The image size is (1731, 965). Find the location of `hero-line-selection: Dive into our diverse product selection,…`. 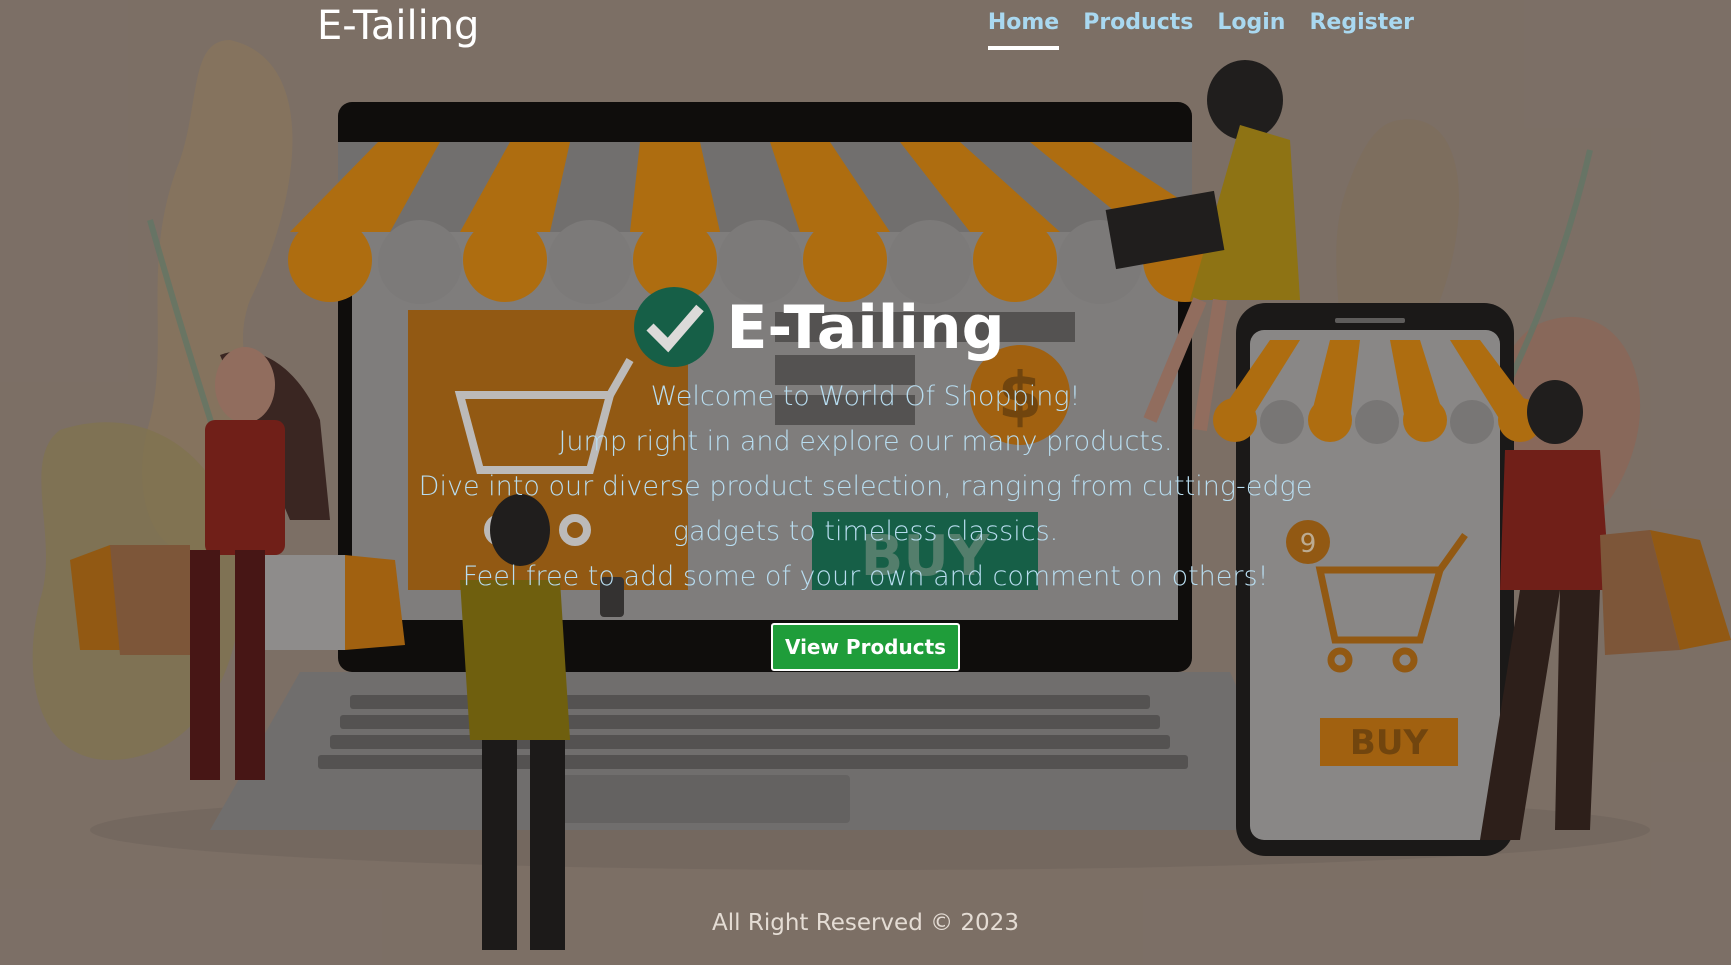

hero-line-selection: Dive into our diverse product selection,… is located at coordinates (865, 509).